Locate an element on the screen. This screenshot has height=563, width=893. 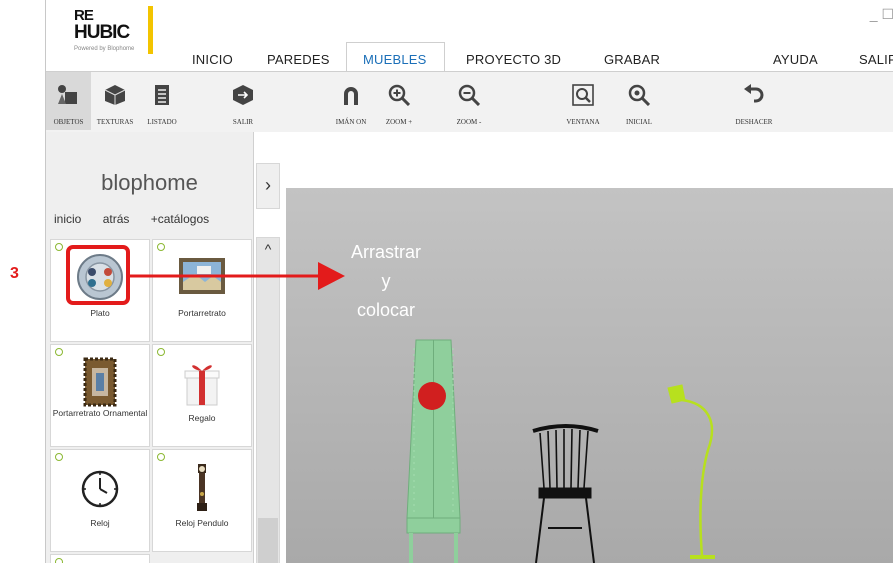
drag-arrow-head is located at coordinates (331, 276).